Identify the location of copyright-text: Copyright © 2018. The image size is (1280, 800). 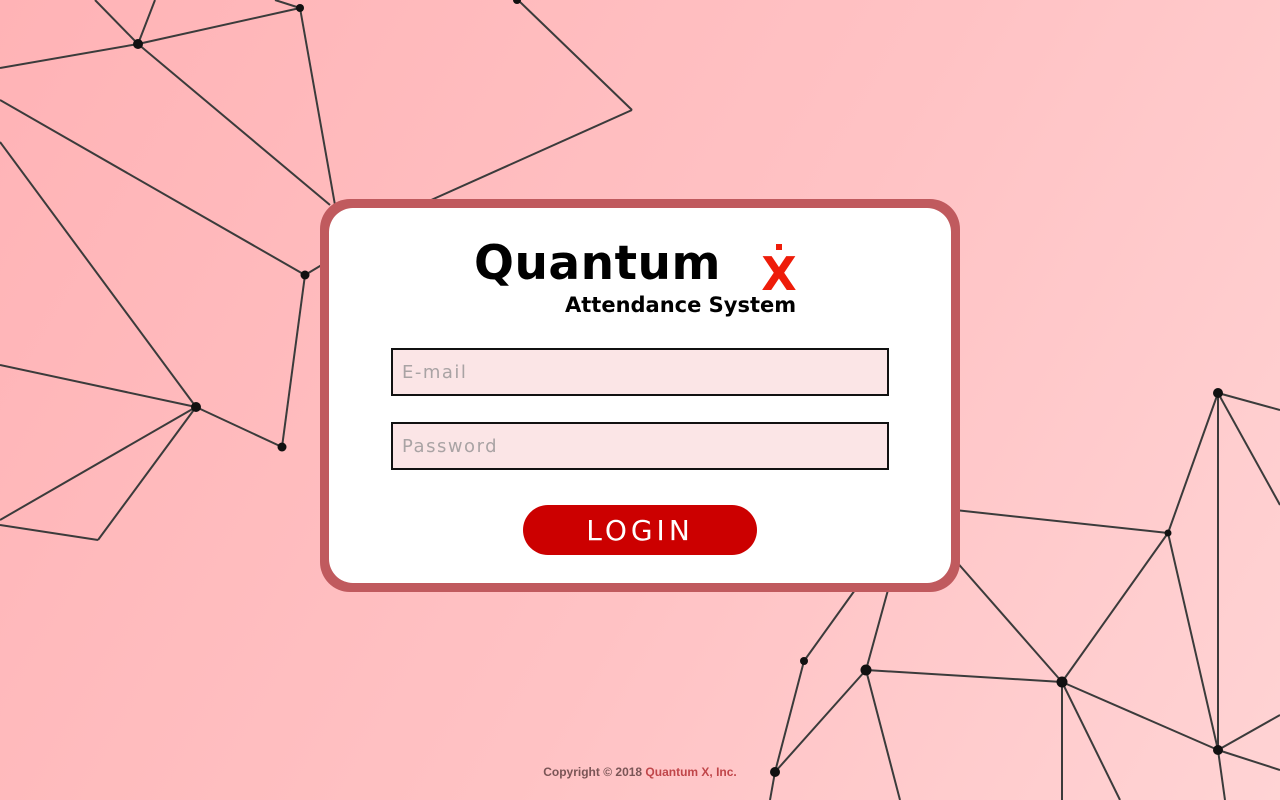
(594, 772).